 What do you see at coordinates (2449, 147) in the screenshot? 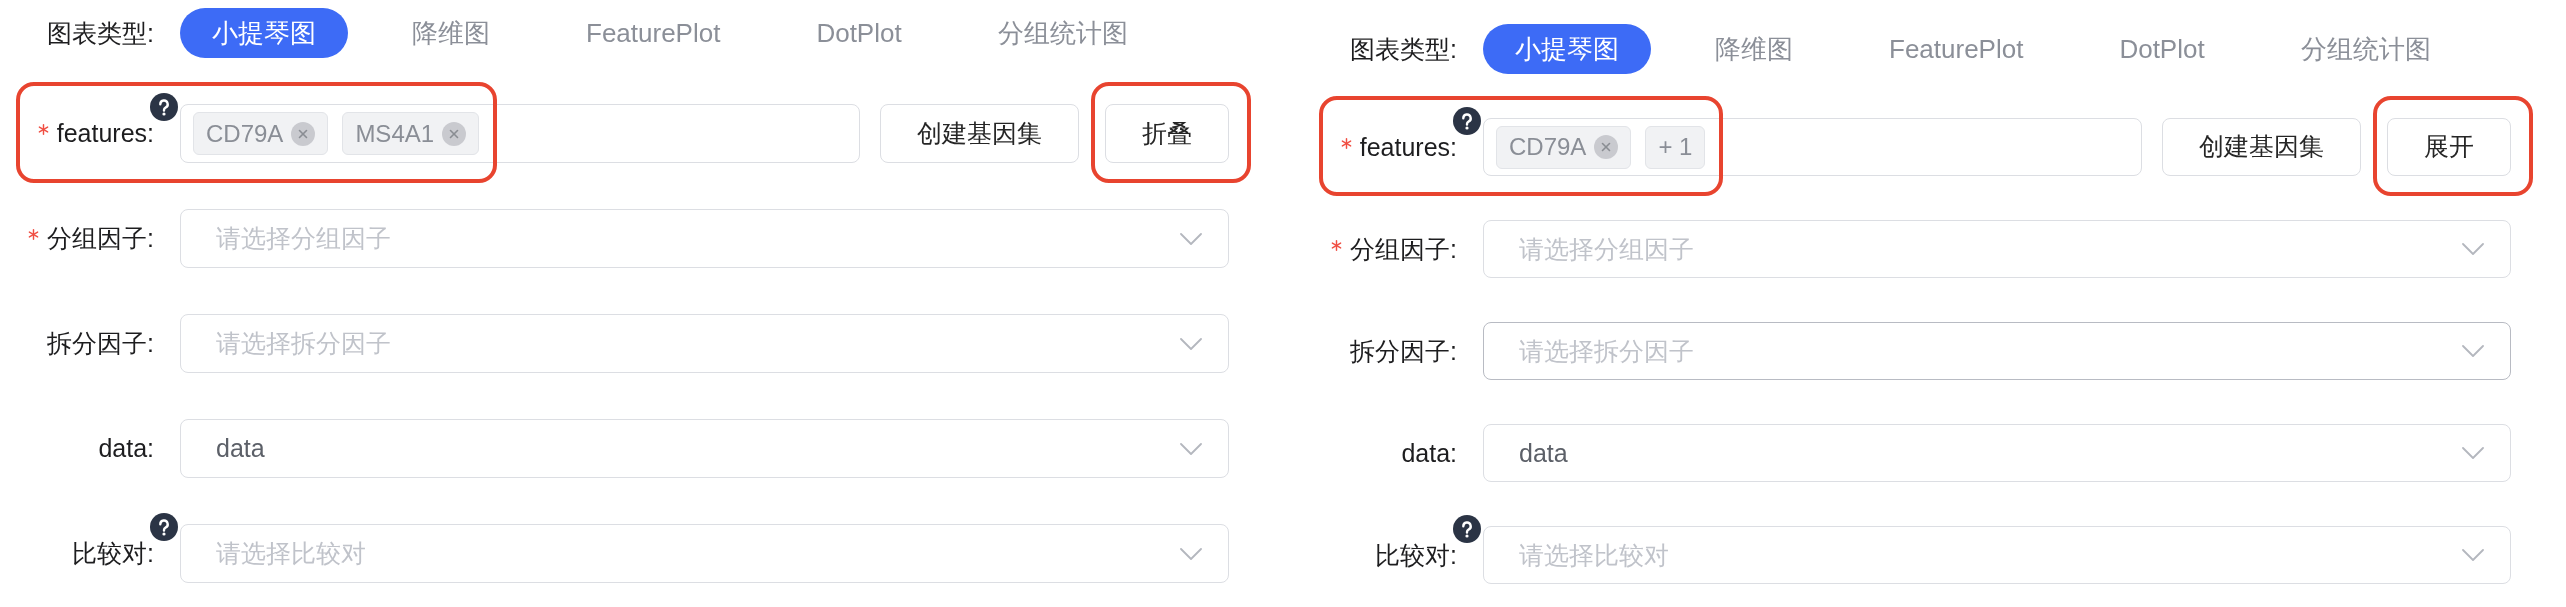
I see `action-button: 展开` at bounding box center [2449, 147].